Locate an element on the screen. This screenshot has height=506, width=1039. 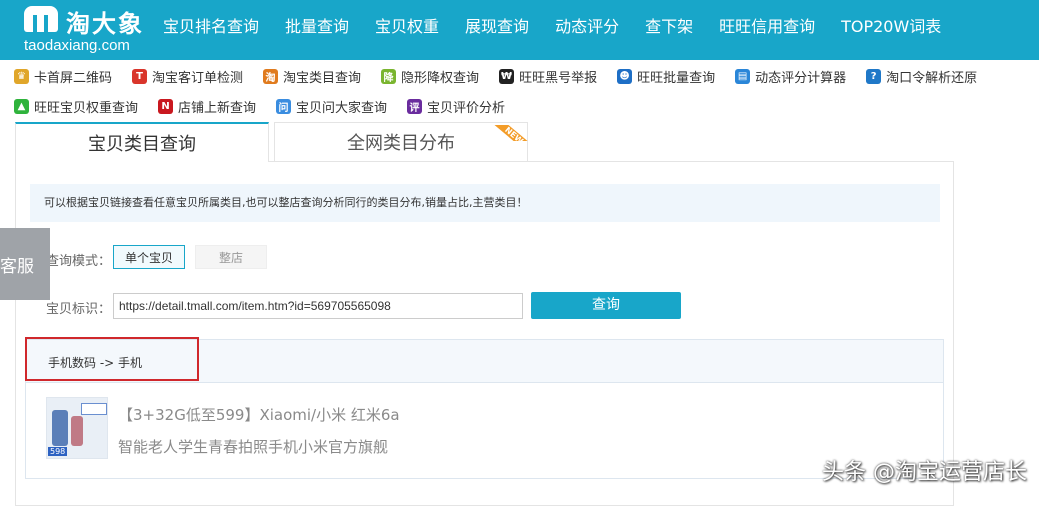
product-thumbnail: 598 is located at coordinates (77, 428).